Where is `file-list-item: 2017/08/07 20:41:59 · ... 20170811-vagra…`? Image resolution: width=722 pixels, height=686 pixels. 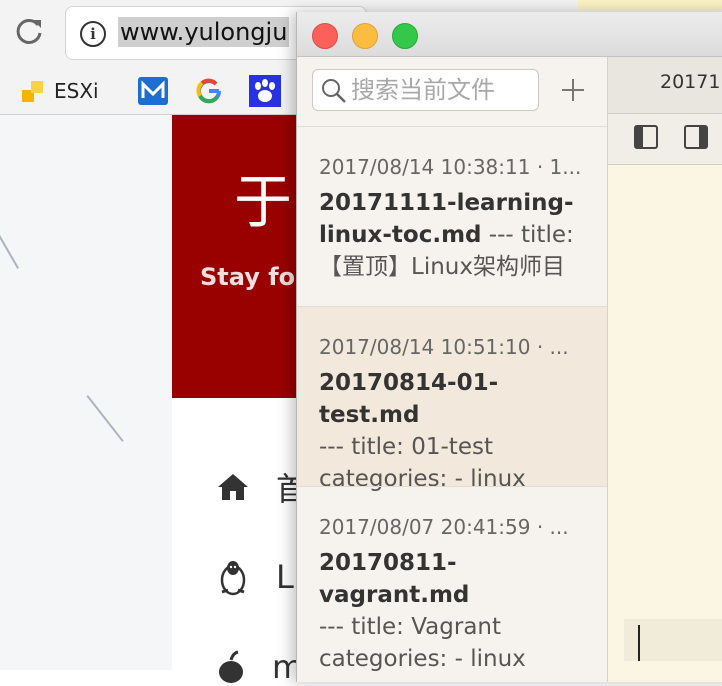
file-list-item: 2017/08/07 20:41:59 · ... 20170811-vagra… is located at coordinates (452, 579).